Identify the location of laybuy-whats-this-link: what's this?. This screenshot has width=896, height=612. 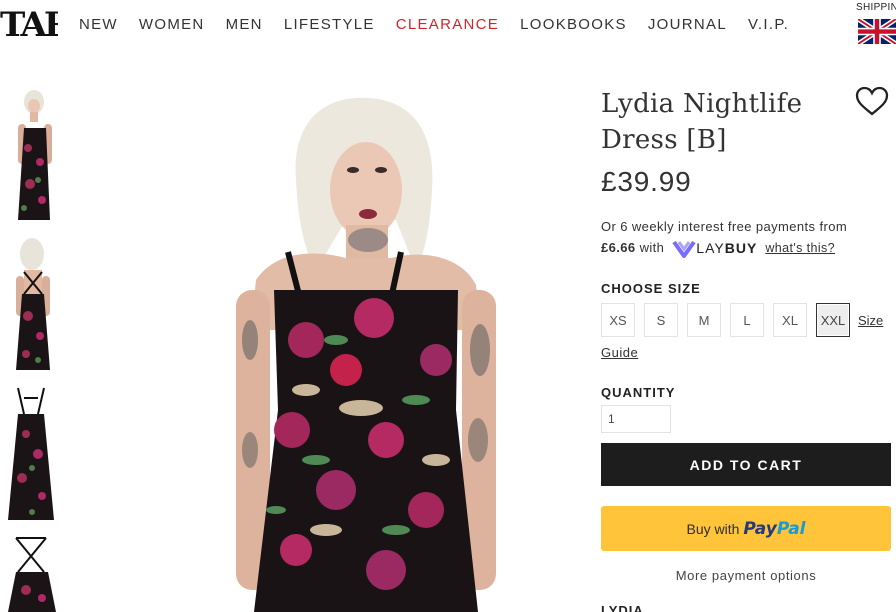
(800, 248).